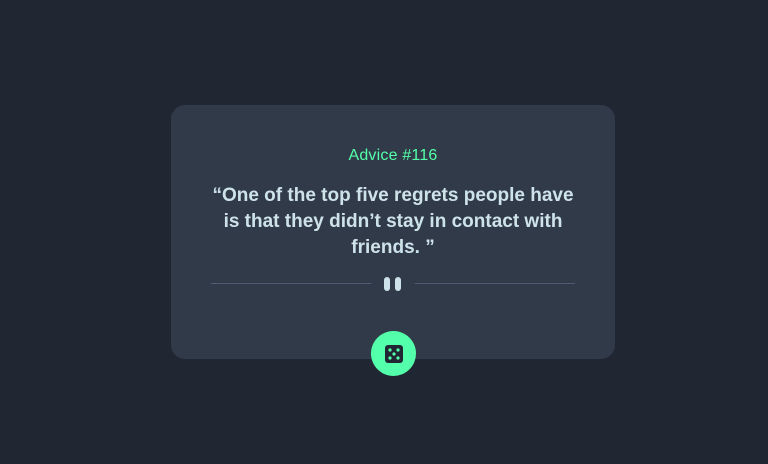 This screenshot has width=768, height=464. I want to click on new-advice-button, so click(393, 353).